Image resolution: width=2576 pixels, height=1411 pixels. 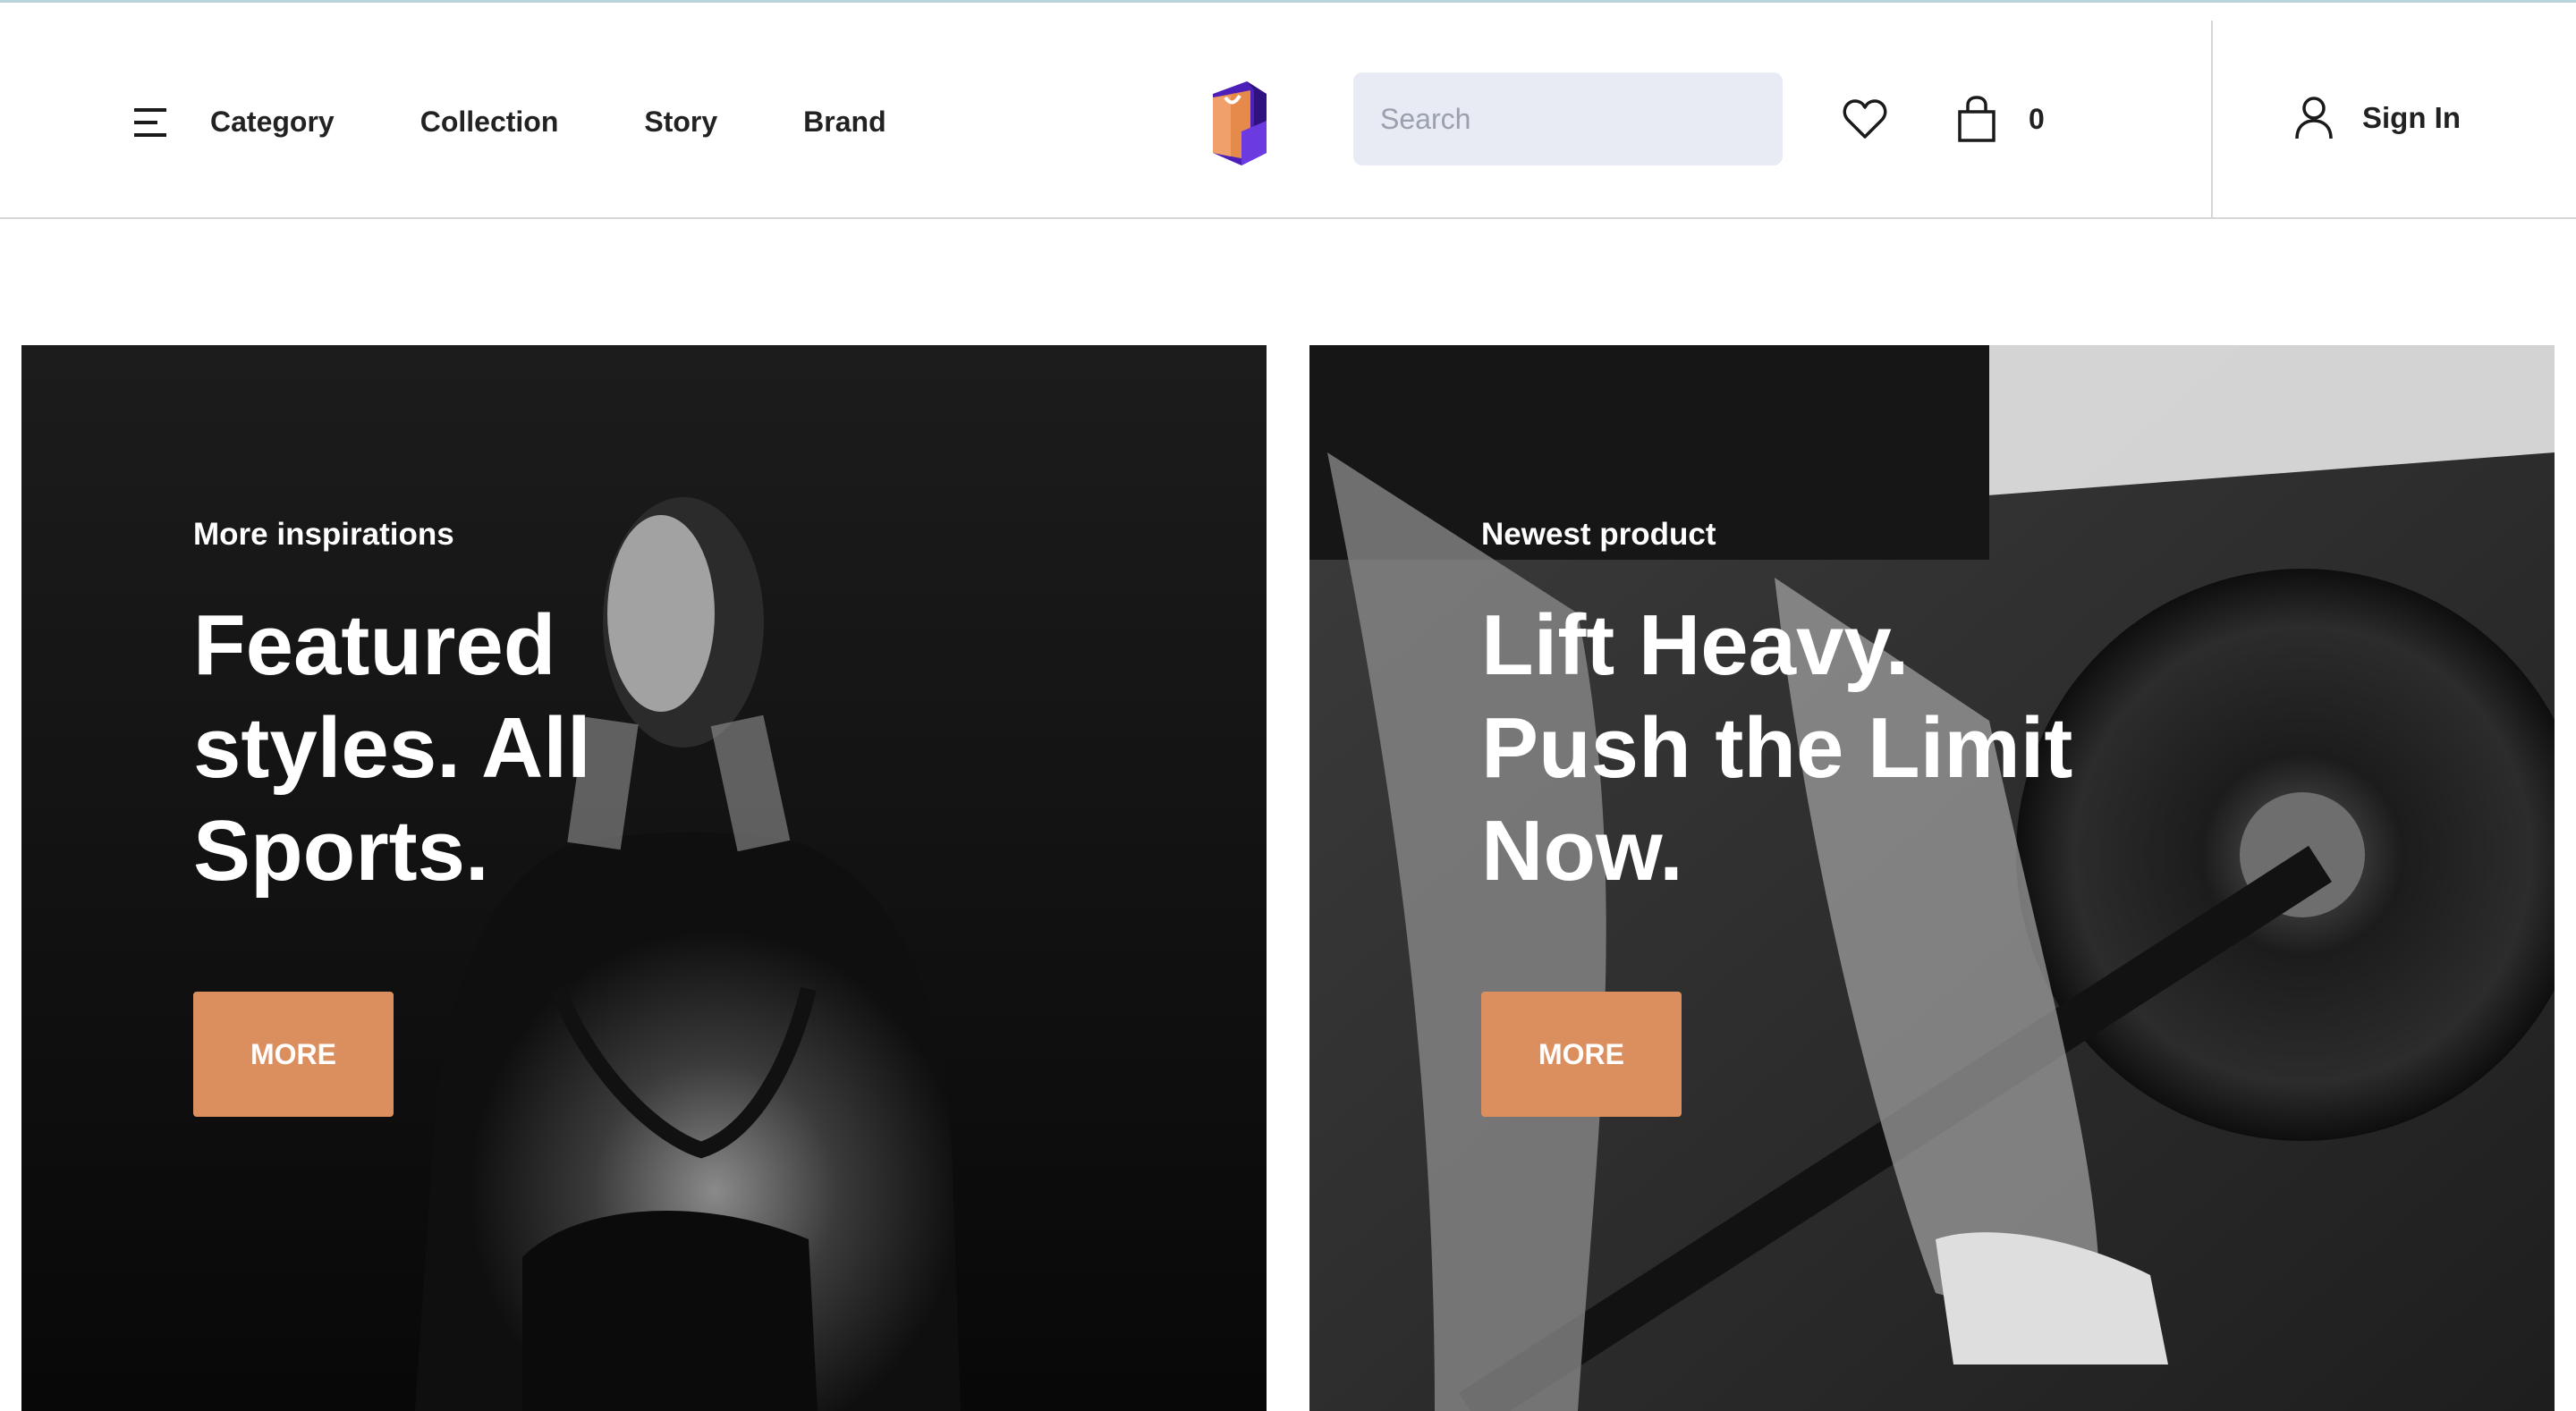 I want to click on headline-line: styles. All, so click(x=392, y=748).